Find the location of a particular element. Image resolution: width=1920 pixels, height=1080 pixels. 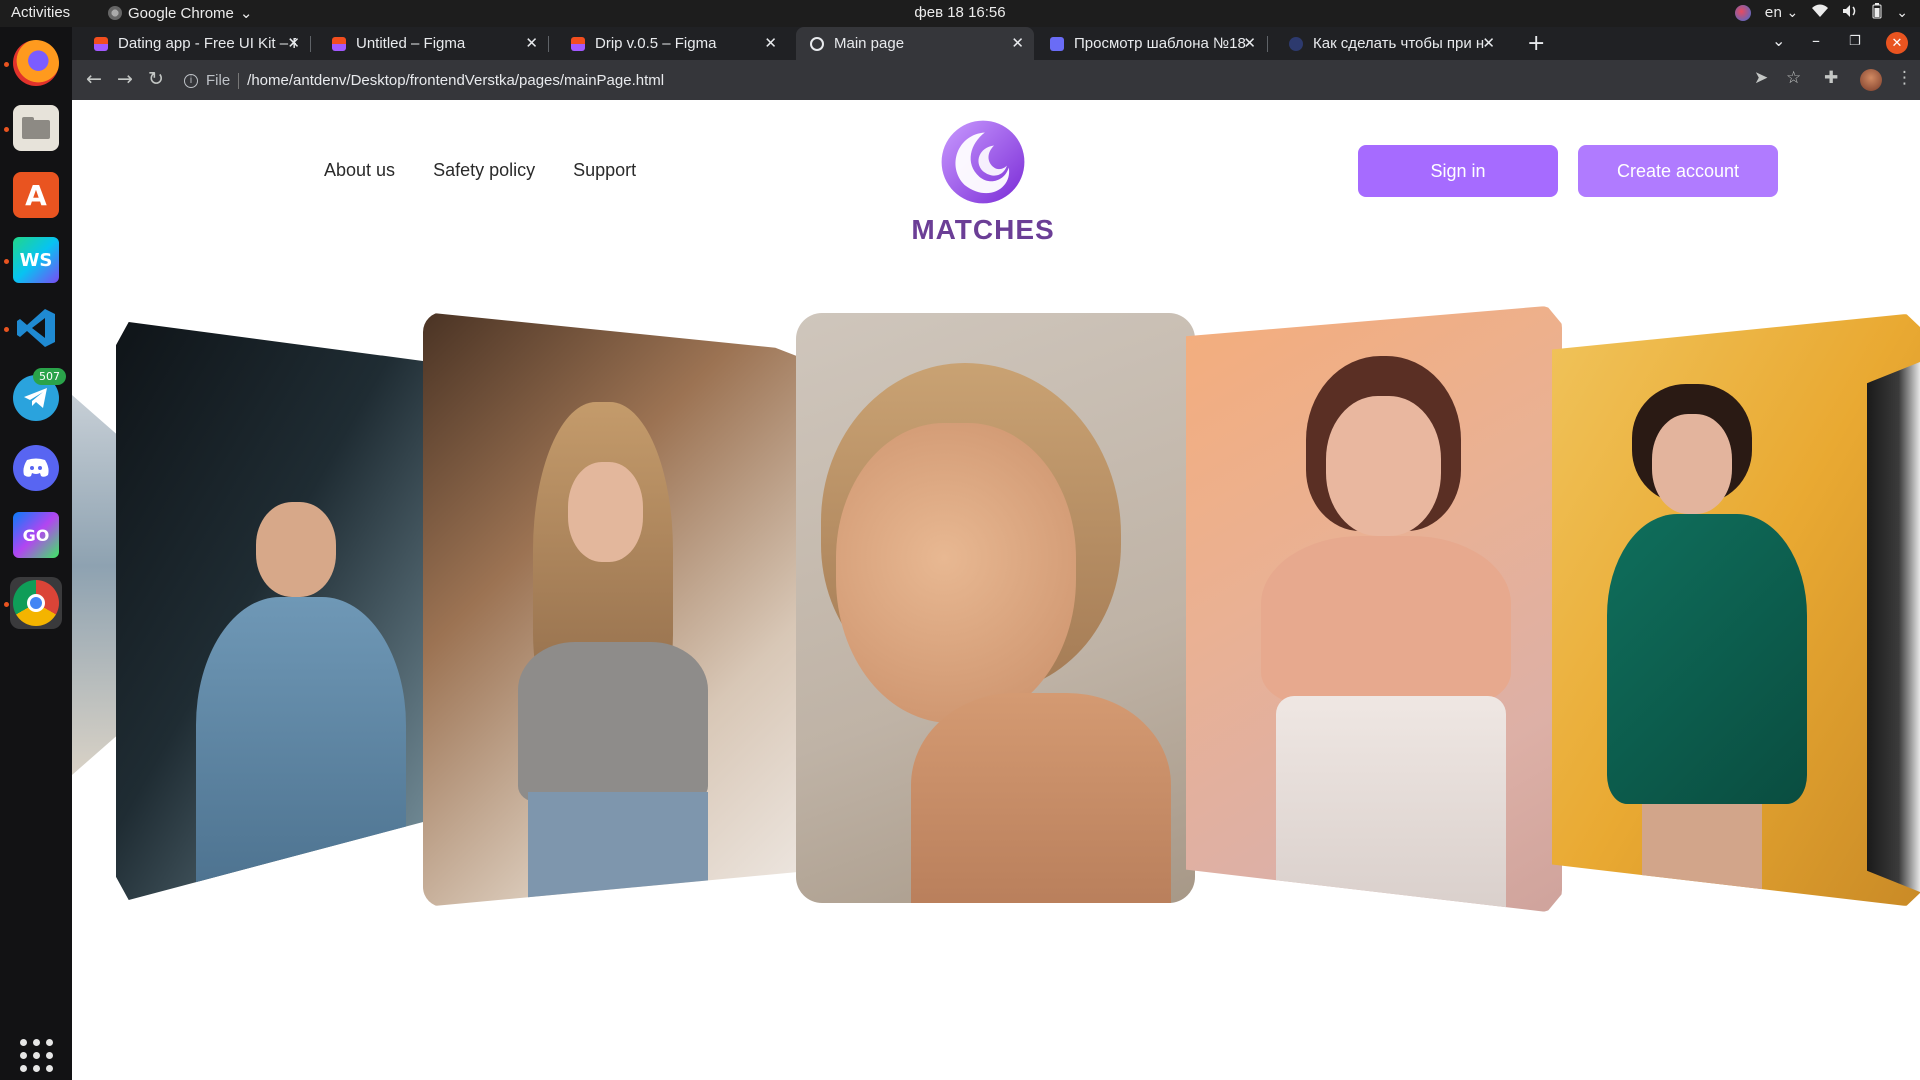

chrome-icon is located at coordinates (36, 603).